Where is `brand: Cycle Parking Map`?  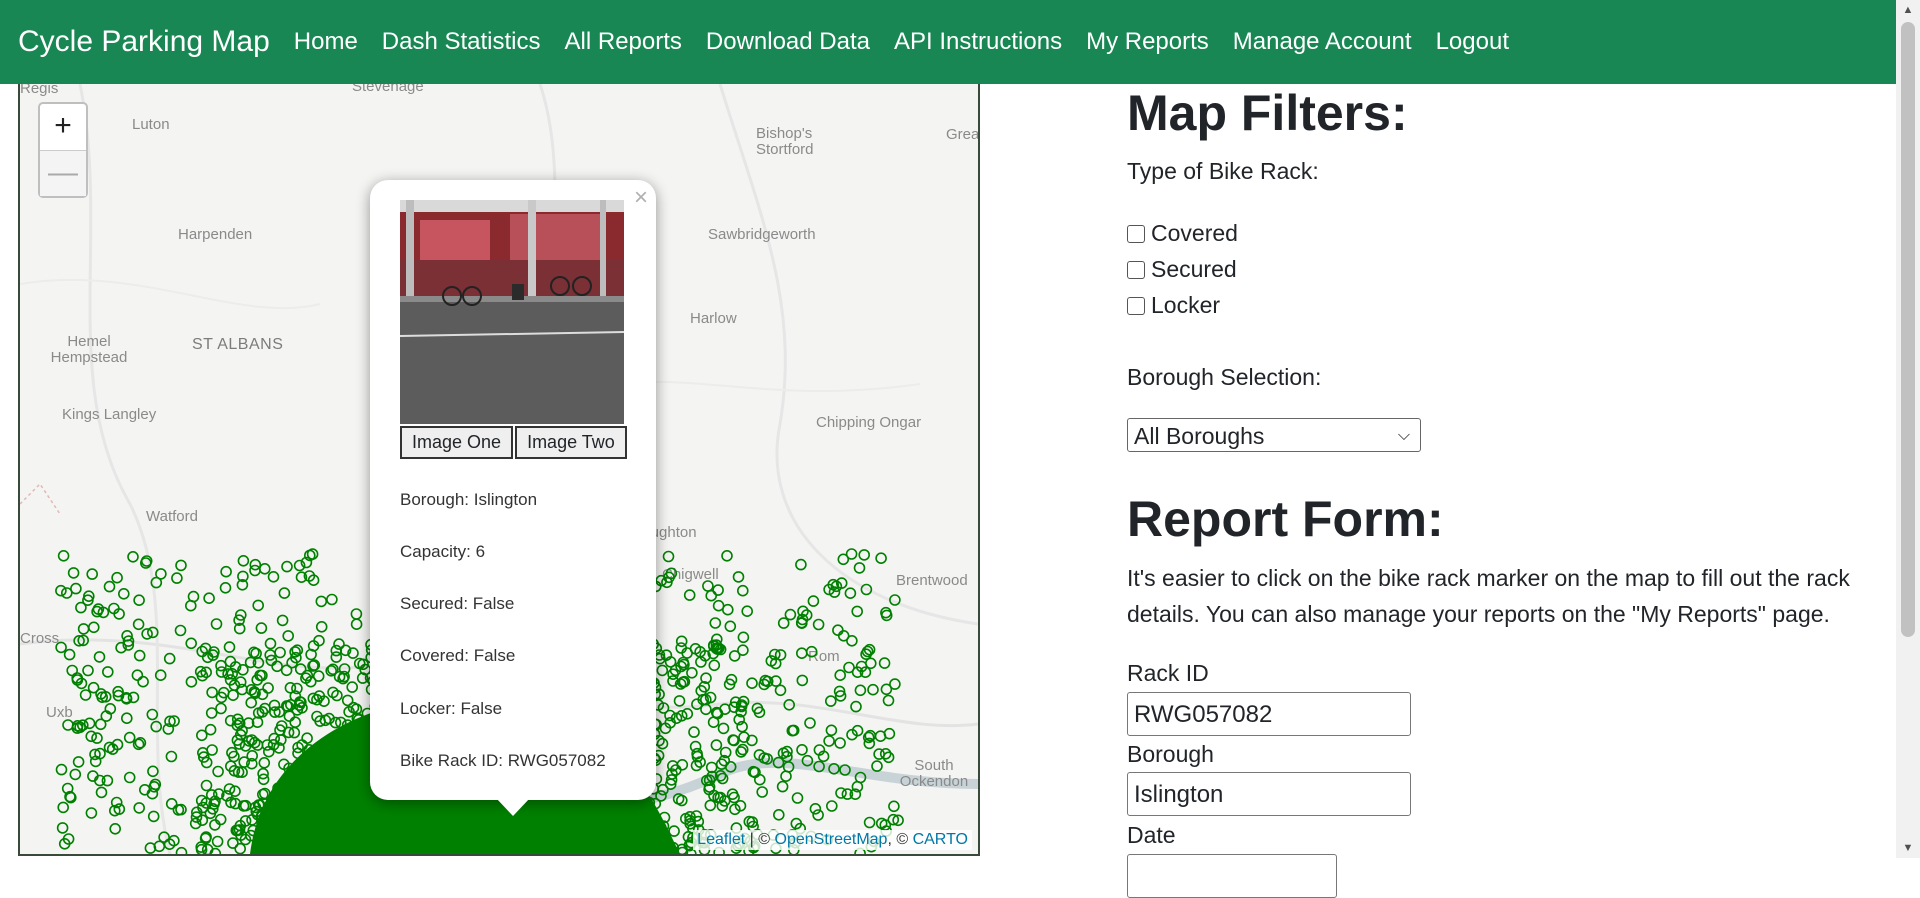 brand: Cycle Parking Map is located at coordinates (144, 42).